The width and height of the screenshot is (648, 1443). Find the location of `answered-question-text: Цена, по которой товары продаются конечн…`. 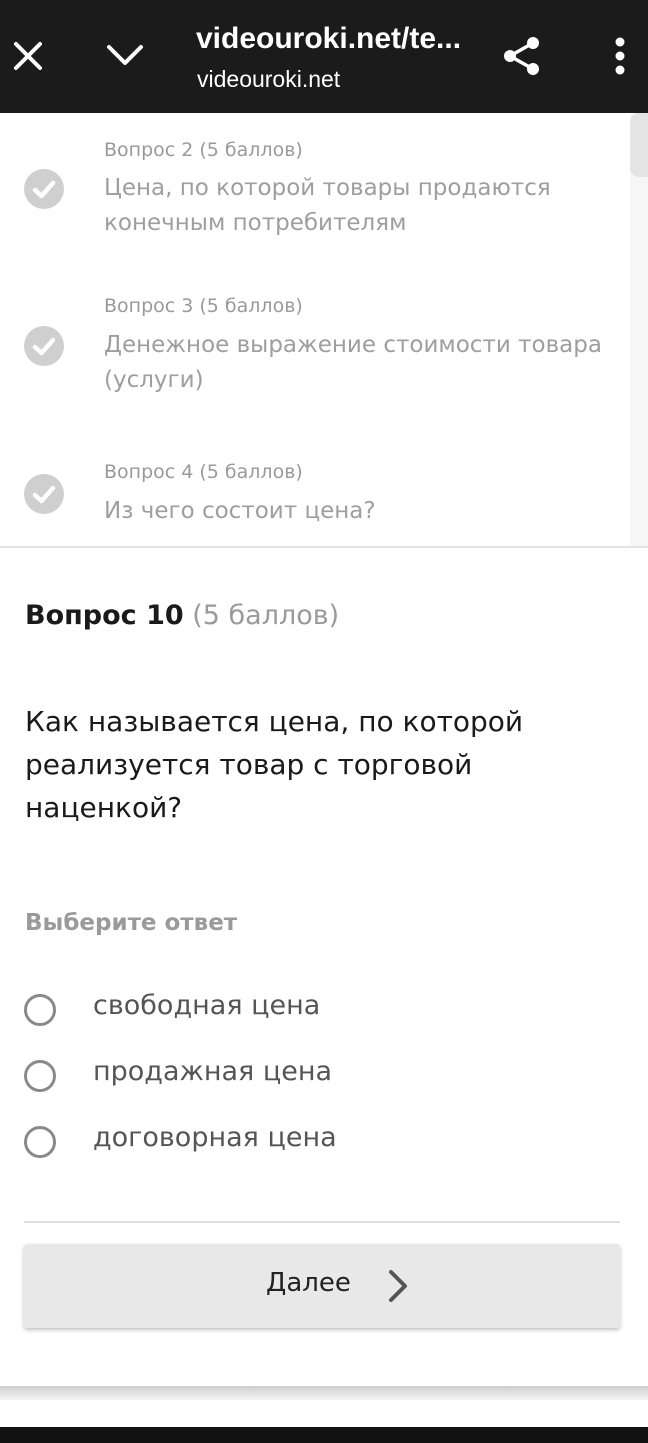

answered-question-text: Цена, по которой товары продаются конечн… is located at coordinates (327, 205).